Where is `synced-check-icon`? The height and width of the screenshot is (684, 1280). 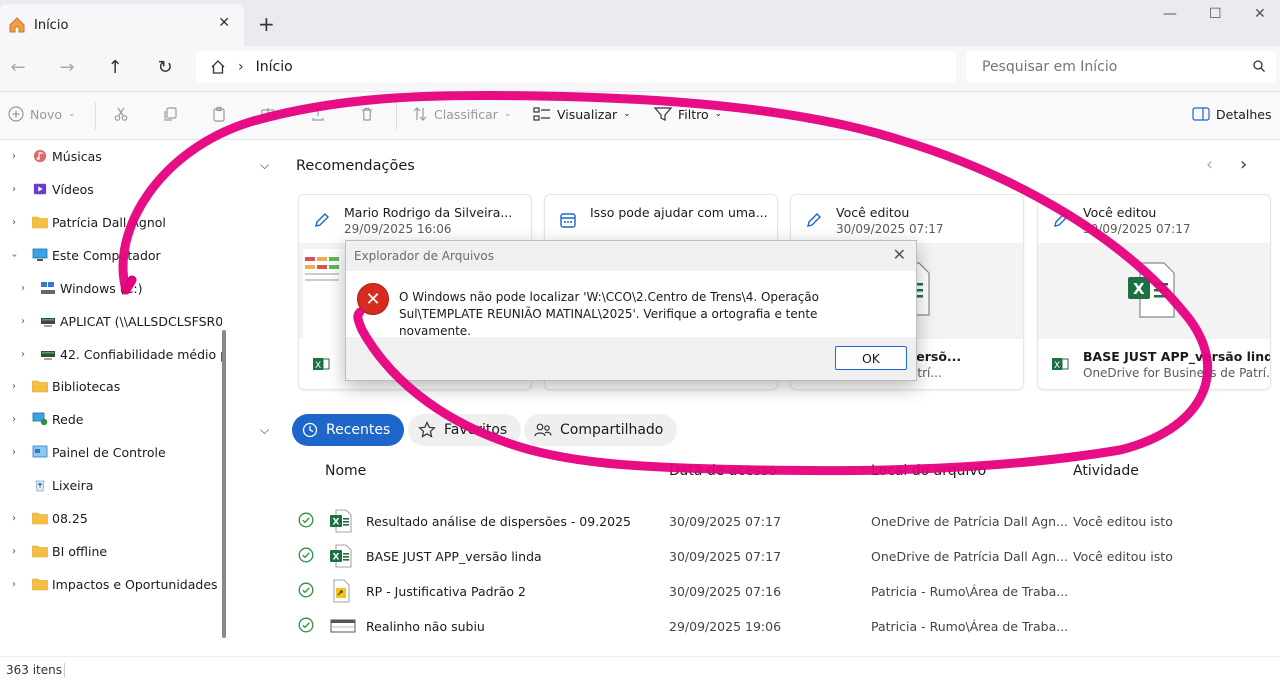
synced-check-icon is located at coordinates (306, 590).